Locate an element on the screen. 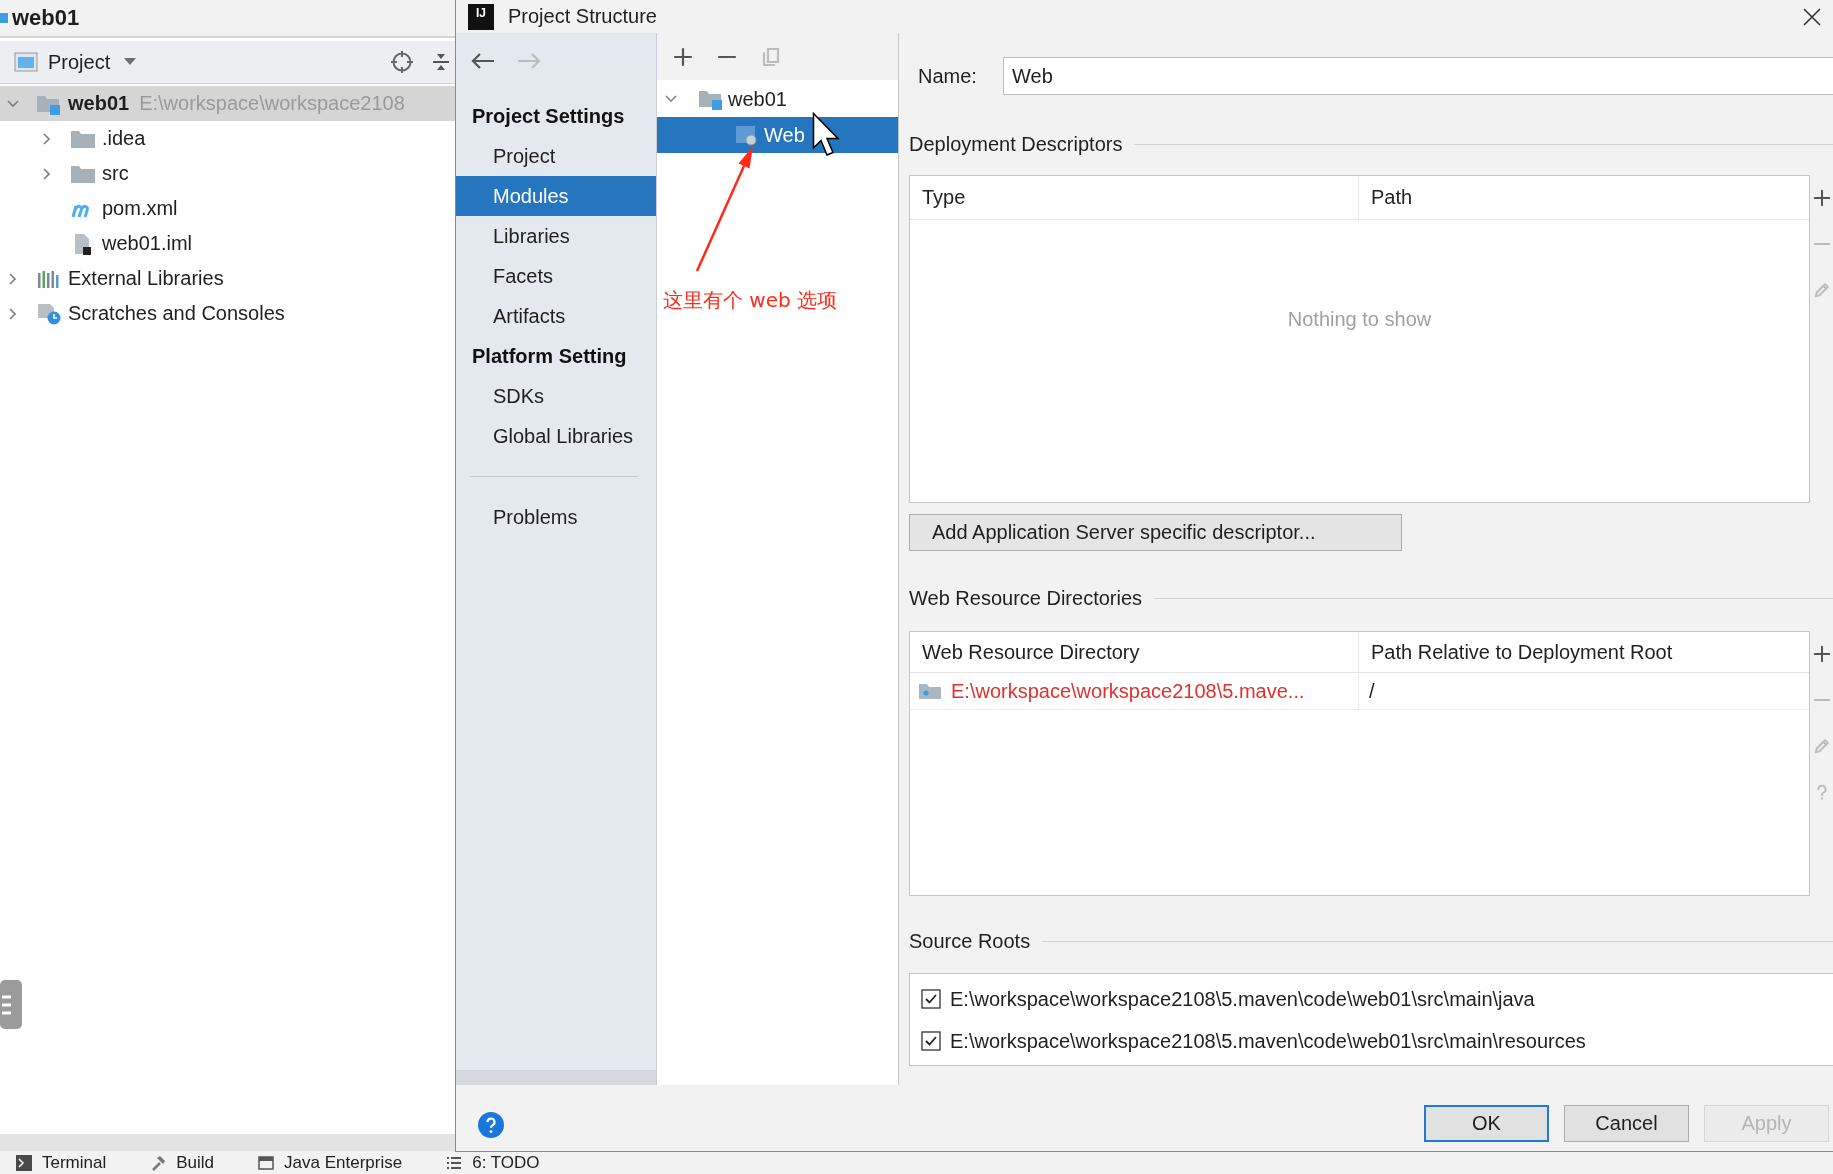 This screenshot has width=1833, height=1174. sidebar-item: Facets is located at coordinates (556, 276).